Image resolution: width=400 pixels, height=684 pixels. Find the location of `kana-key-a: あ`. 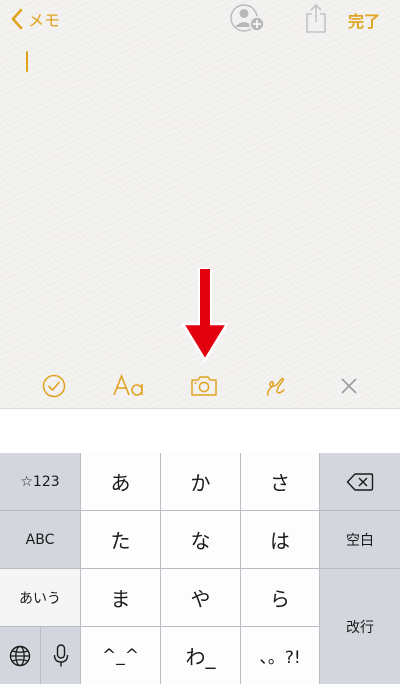

kana-key-a: あ is located at coordinates (120, 481).